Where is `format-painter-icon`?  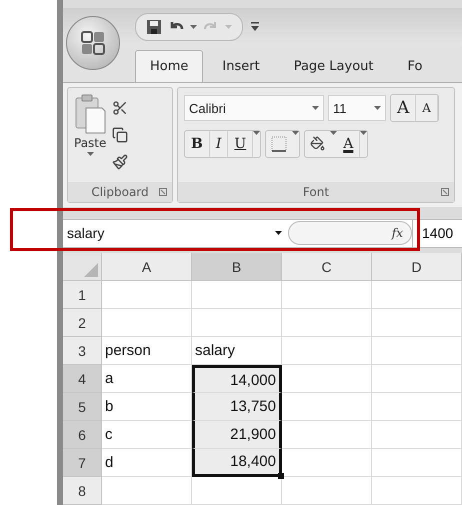
format-painter-icon is located at coordinates (120, 162).